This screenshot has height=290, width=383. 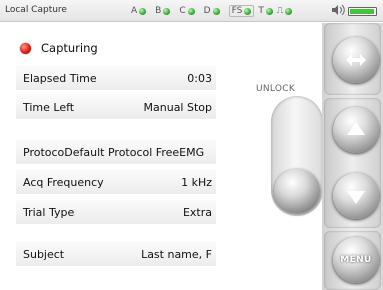 I want to click on arrow-up-icon, so click(x=356, y=128).